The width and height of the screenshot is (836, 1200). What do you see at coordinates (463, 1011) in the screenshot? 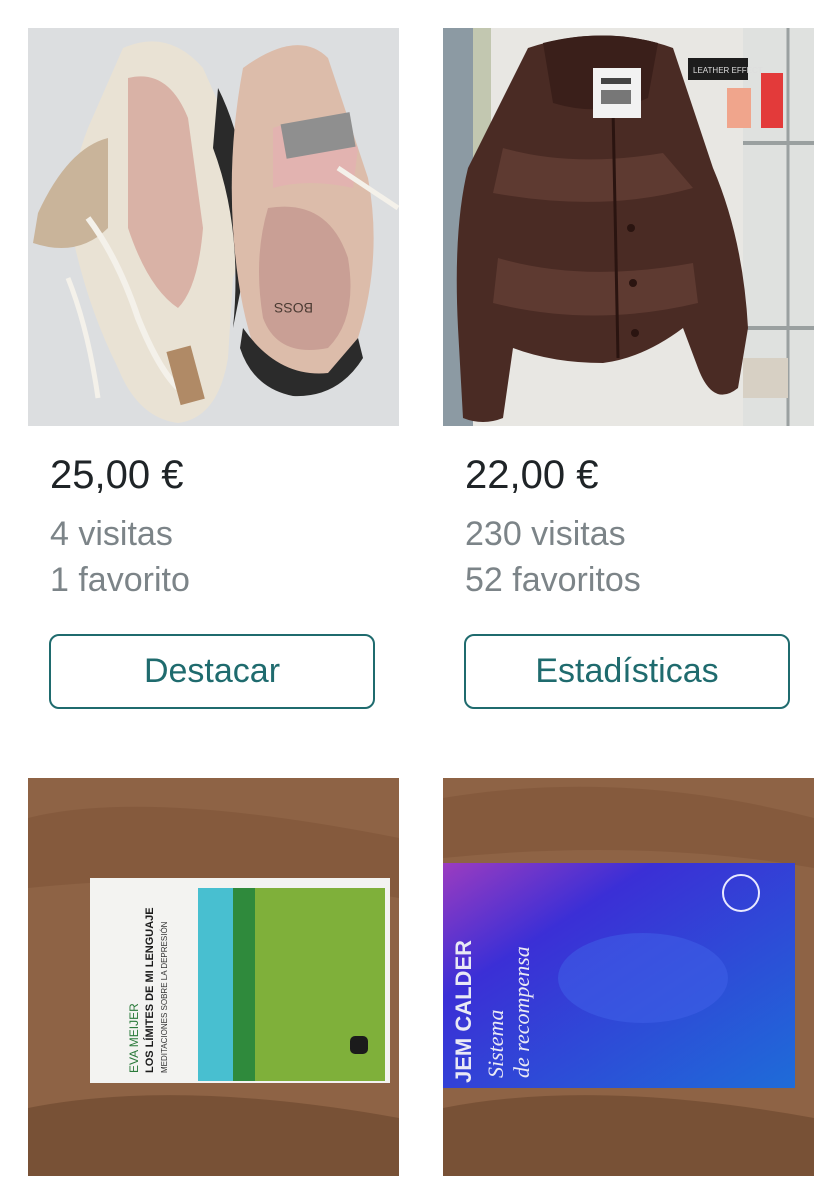
I see `svg-text: JEM CALDER` at bounding box center [463, 1011].